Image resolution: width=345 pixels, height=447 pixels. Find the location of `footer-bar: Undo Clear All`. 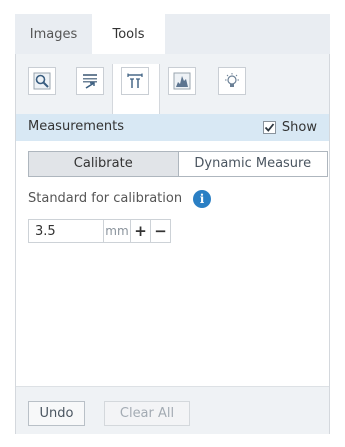

footer-bar: Undo Clear All is located at coordinates (172, 410).